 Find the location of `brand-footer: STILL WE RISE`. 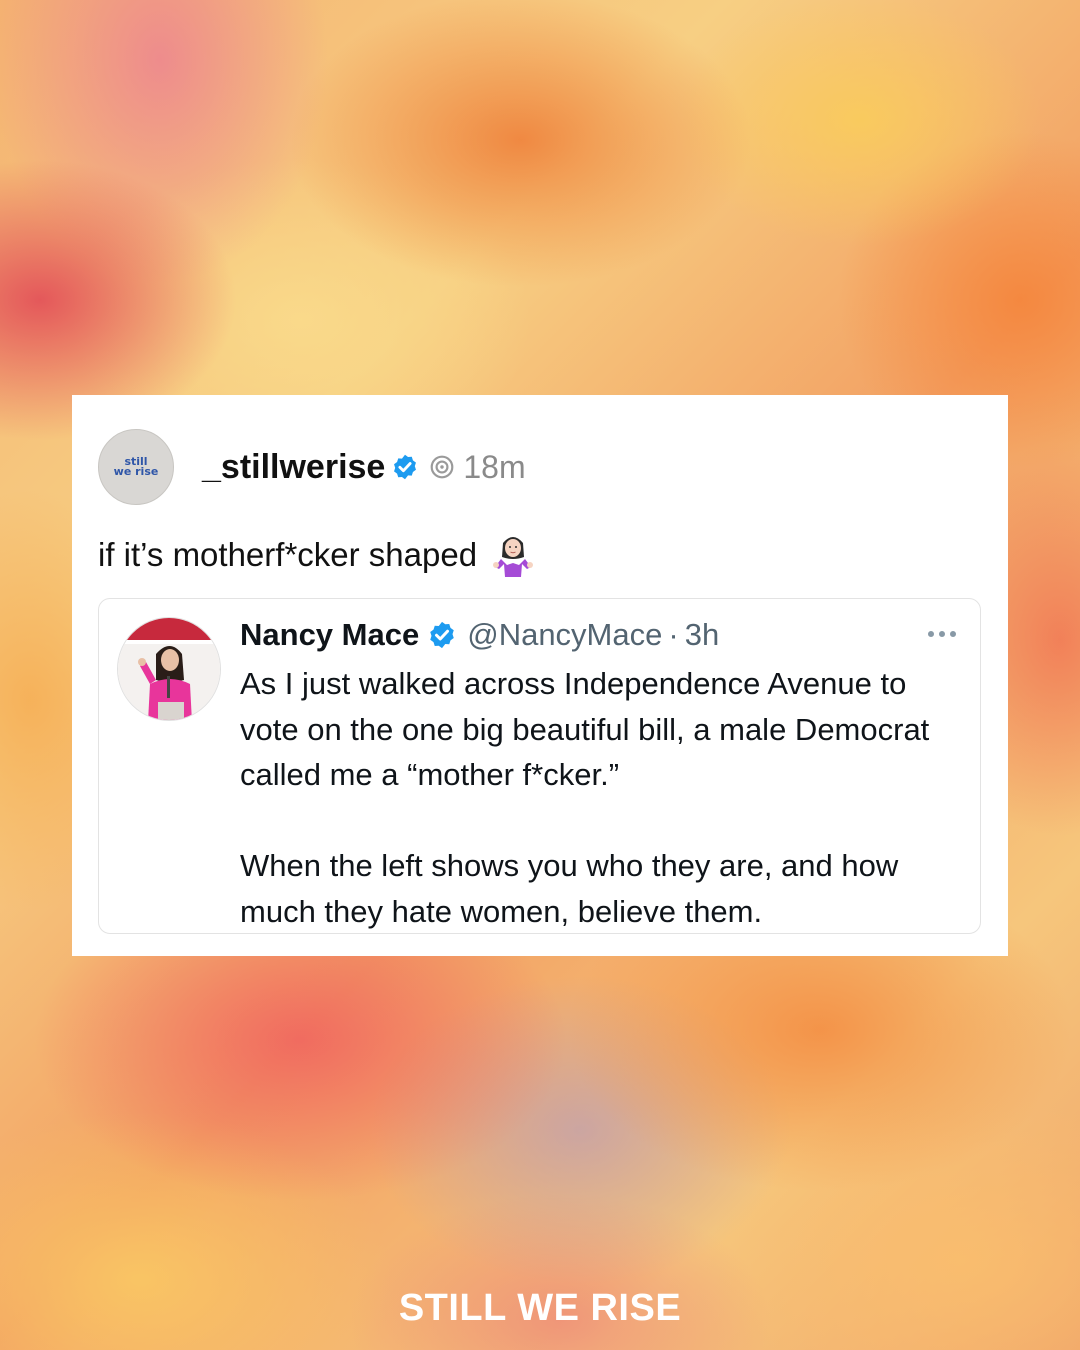

brand-footer: STILL WE RISE is located at coordinates (540, 1308).